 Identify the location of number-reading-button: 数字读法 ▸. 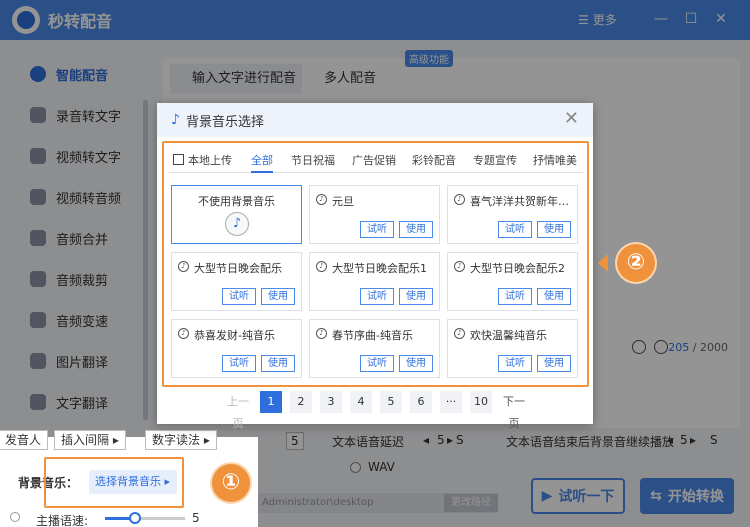
(181, 440).